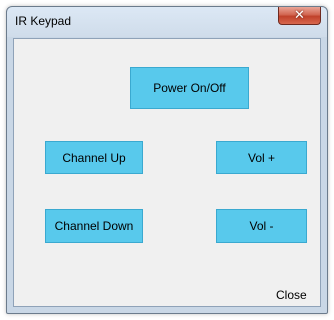 This screenshot has width=334, height=320. What do you see at coordinates (261, 157) in the screenshot?
I see `vol-up-button: Vol +` at bounding box center [261, 157].